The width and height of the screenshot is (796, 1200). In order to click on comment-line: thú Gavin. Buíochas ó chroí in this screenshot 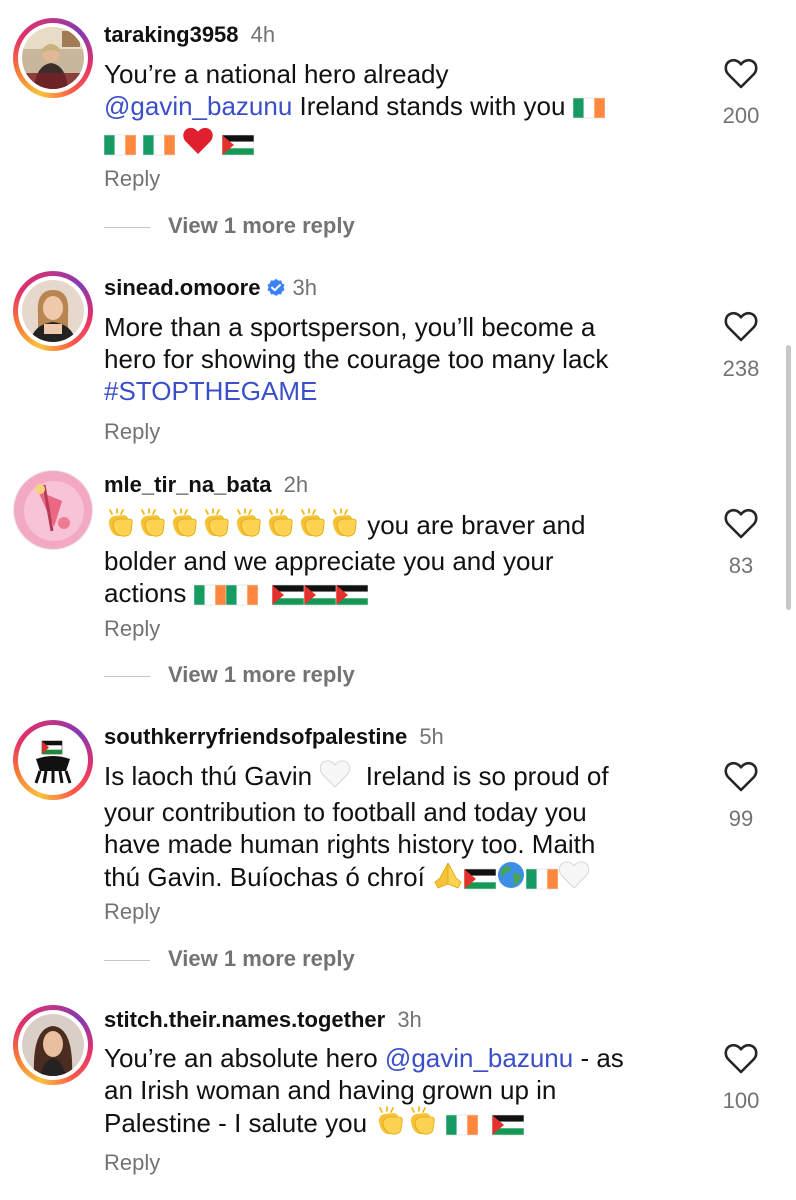, I will do `click(394, 878)`.